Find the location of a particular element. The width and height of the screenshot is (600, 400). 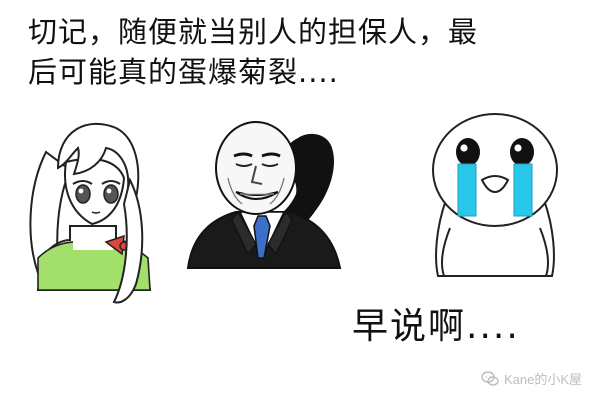

watermark: Kane的小K屋 is located at coordinates (531, 378).